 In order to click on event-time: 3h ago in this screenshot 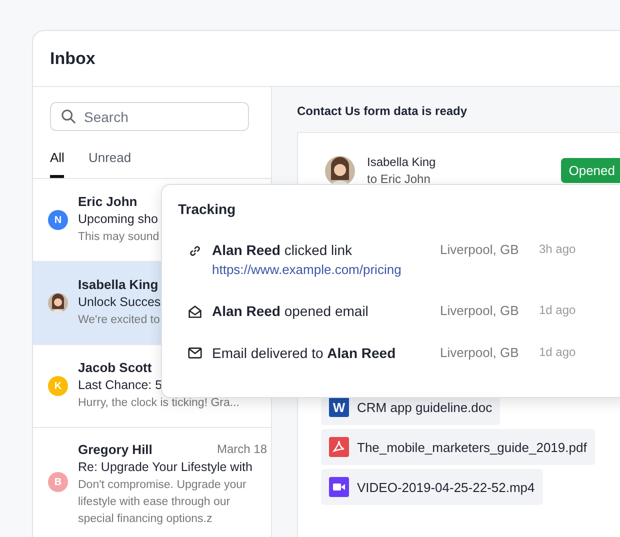, I will do `click(558, 249)`.